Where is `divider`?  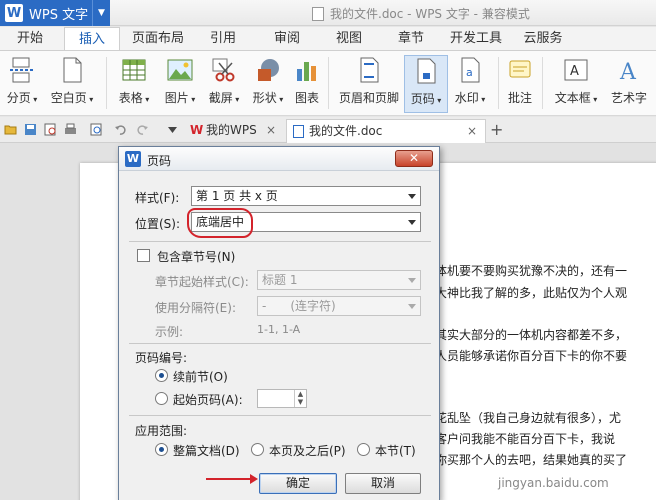
divider is located at coordinates (280, 241).